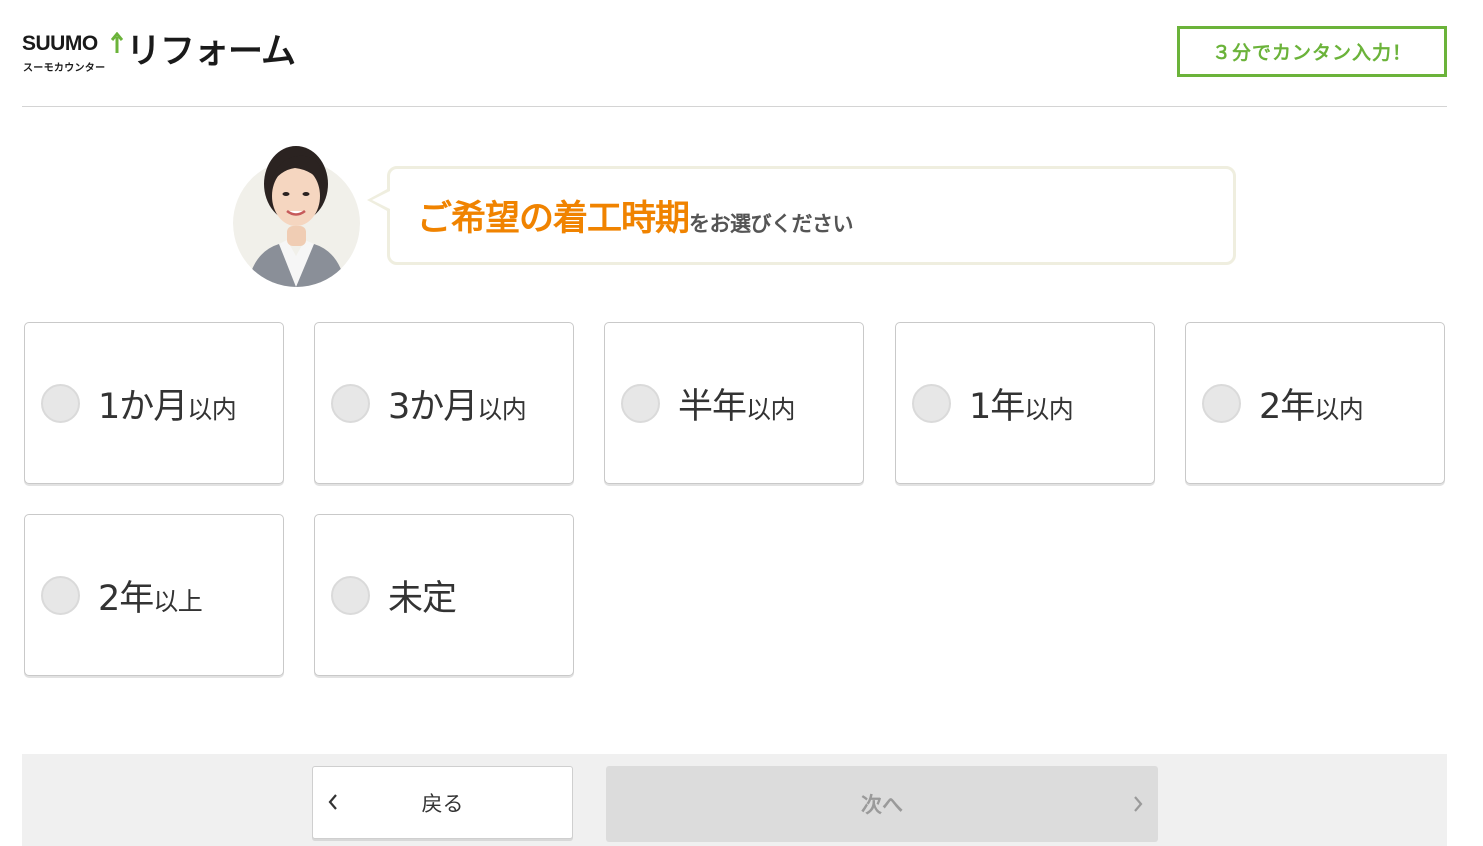  Describe the element at coordinates (771, 223) in the screenshot. I see `question-suffix: をお選びください` at that location.